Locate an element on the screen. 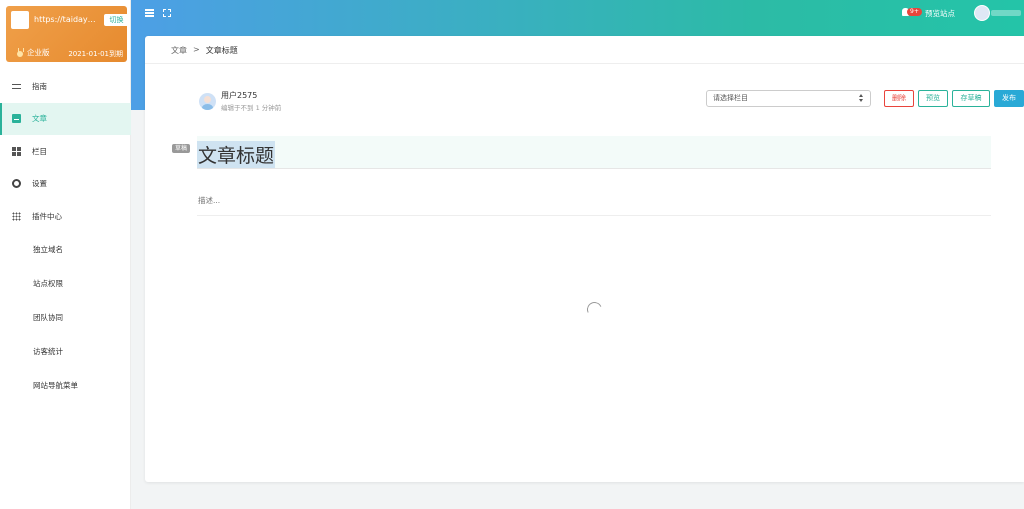  sidebar-item-articles: 文章 is located at coordinates (65, 118).